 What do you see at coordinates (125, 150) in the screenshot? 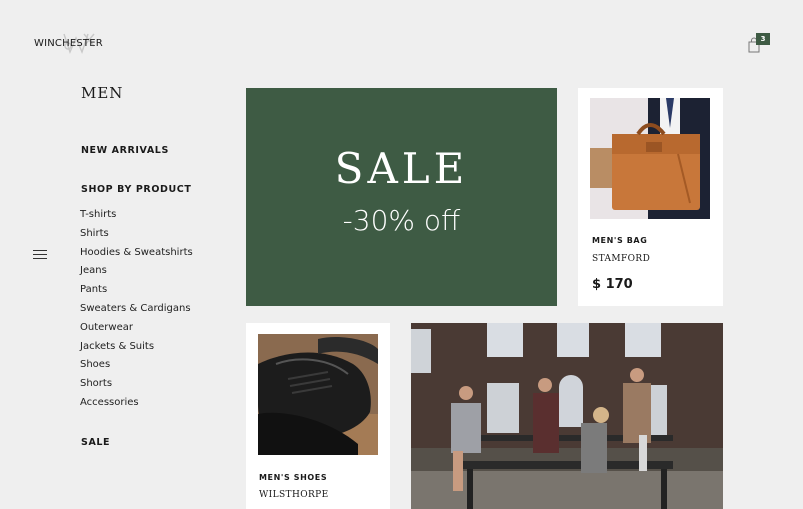
I see `nav-new-arrivals: NEW ARRIVALS` at bounding box center [125, 150].